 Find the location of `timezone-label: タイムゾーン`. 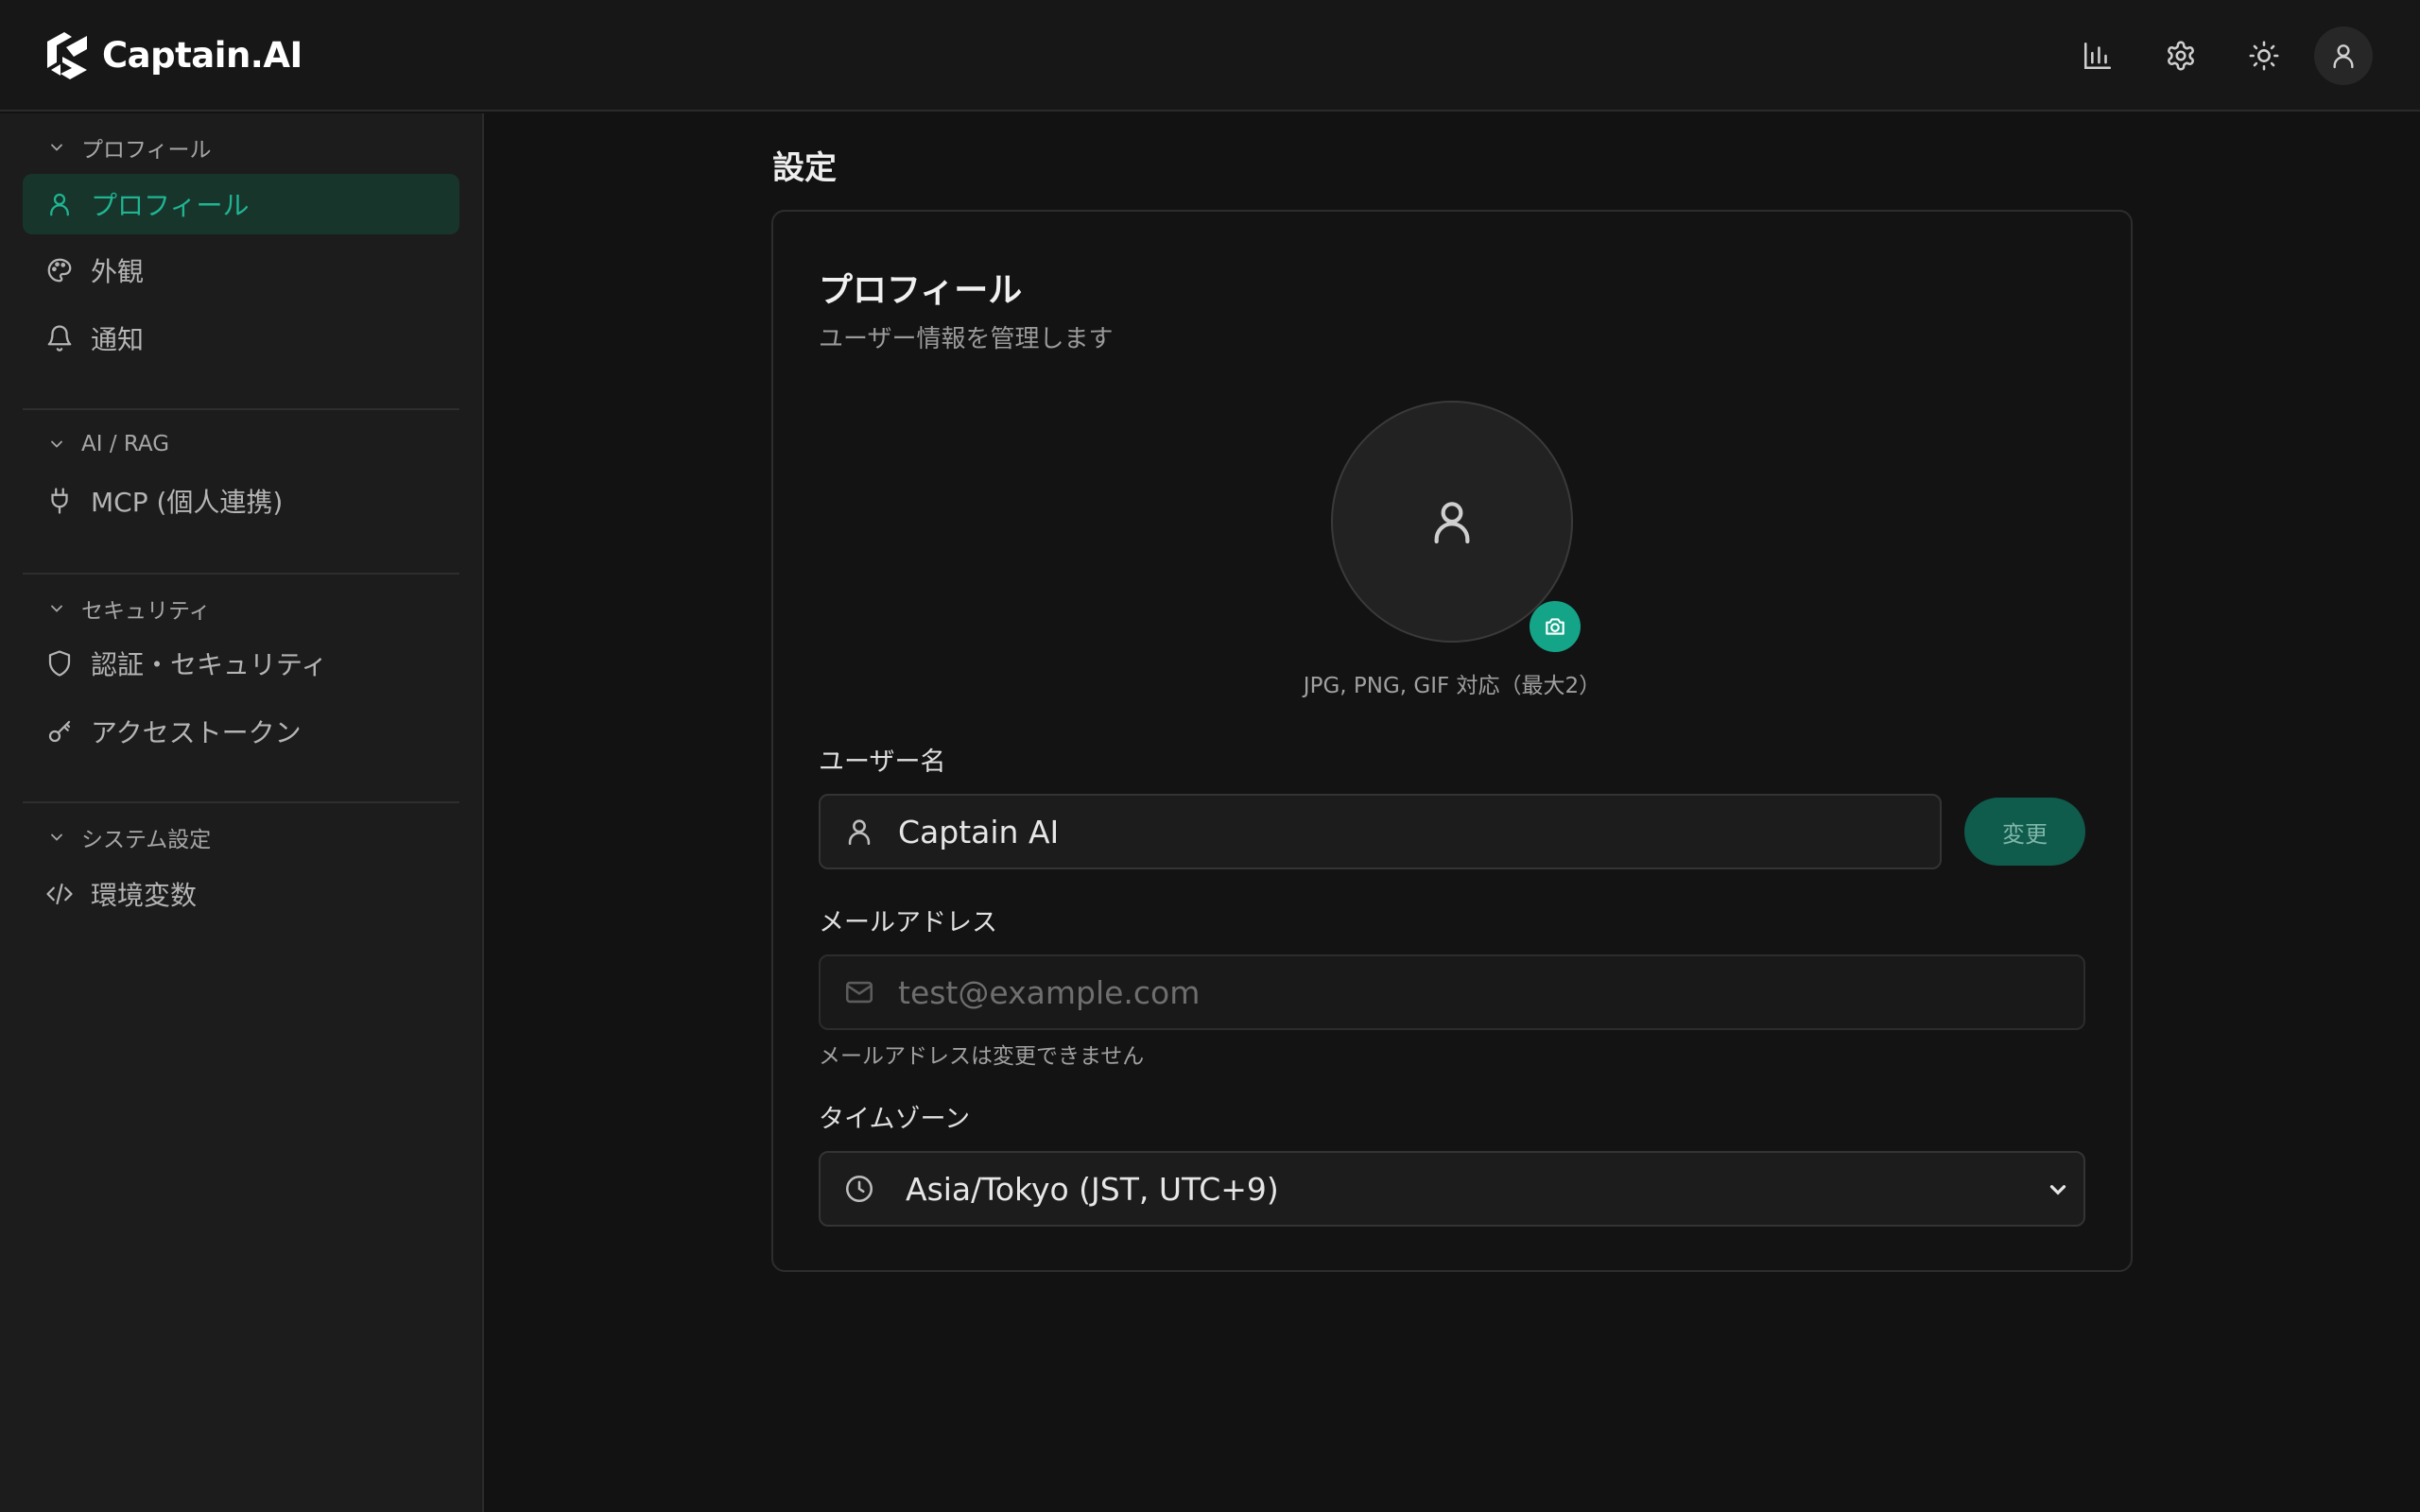

timezone-label: タイムゾーン is located at coordinates (895, 1119).